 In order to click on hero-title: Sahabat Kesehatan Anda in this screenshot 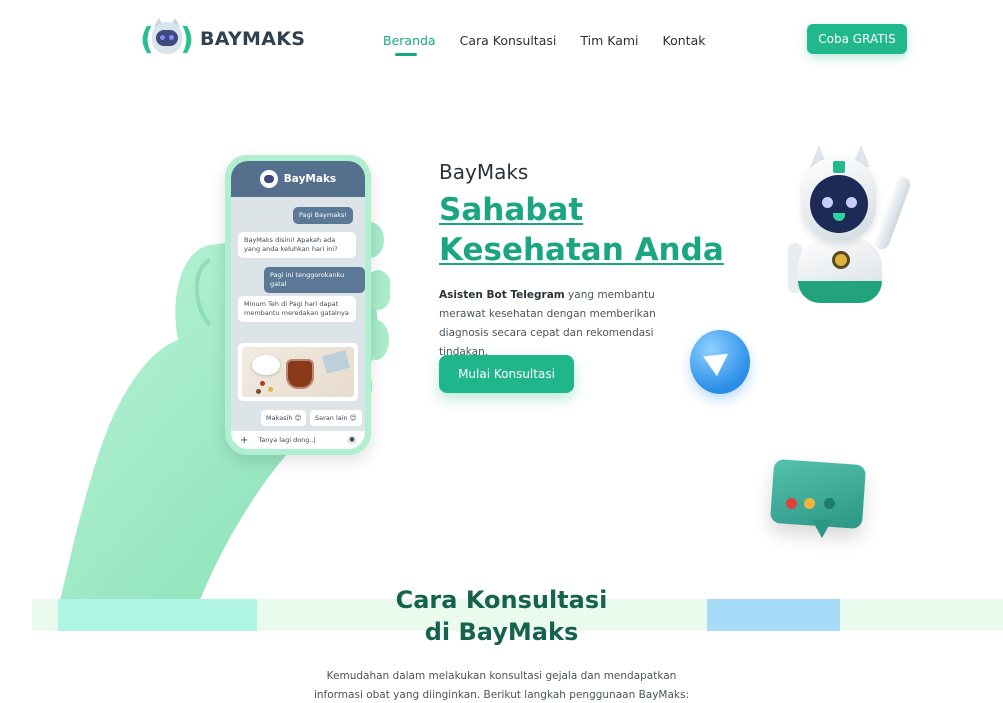, I will do `click(581, 230)`.